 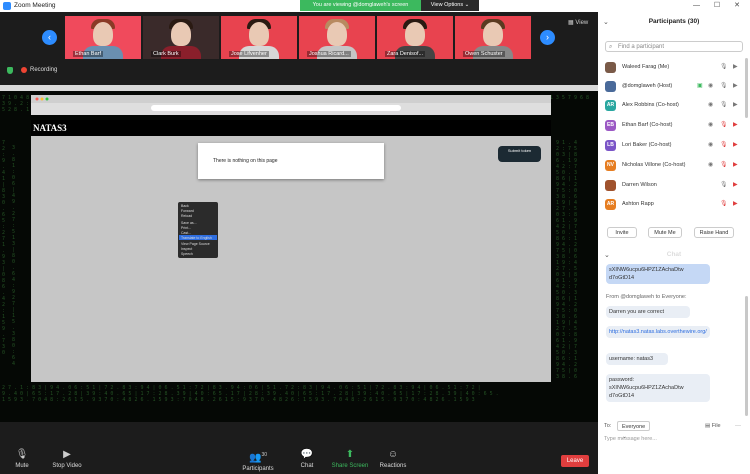 I want to click on share-screen-icon: ⬆, so click(x=350, y=454).